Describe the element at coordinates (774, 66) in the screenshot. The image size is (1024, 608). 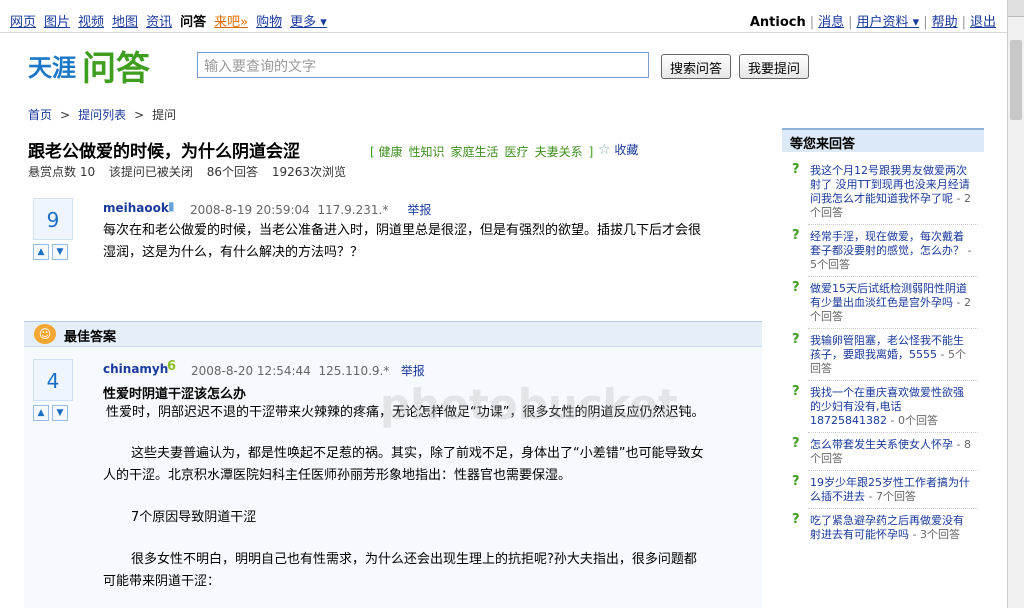
I see `ask-question-button: 我要提问` at that location.